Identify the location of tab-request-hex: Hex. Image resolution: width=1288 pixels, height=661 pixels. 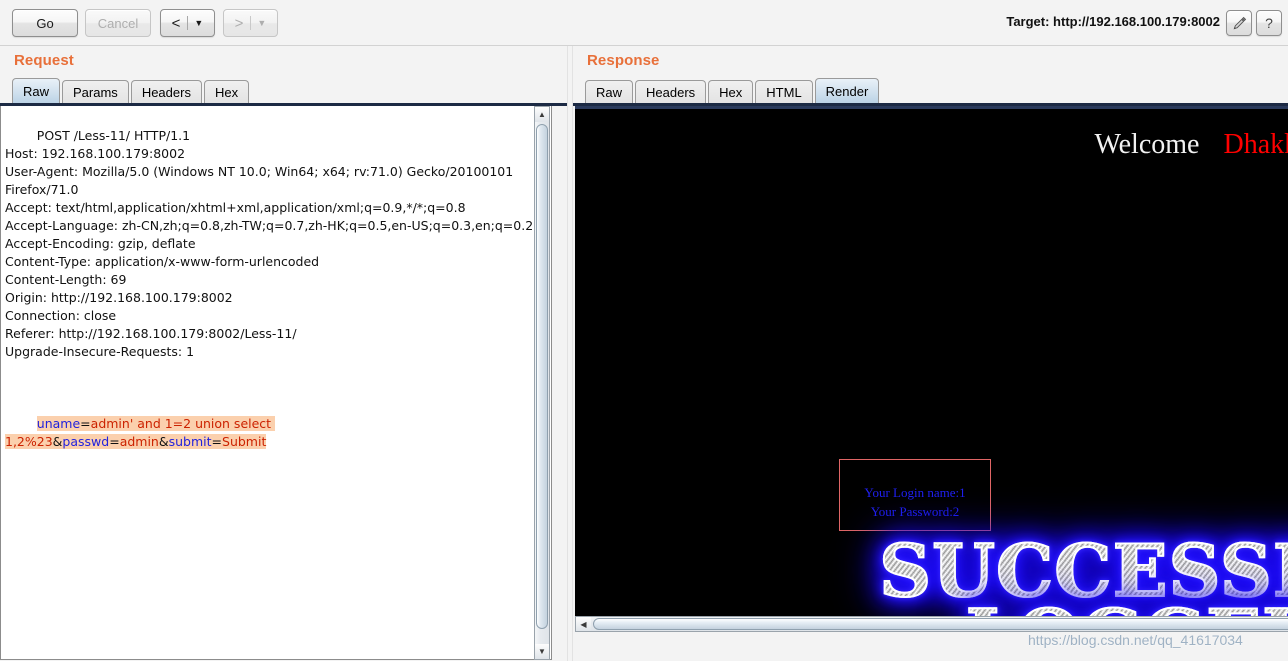
(226, 91).